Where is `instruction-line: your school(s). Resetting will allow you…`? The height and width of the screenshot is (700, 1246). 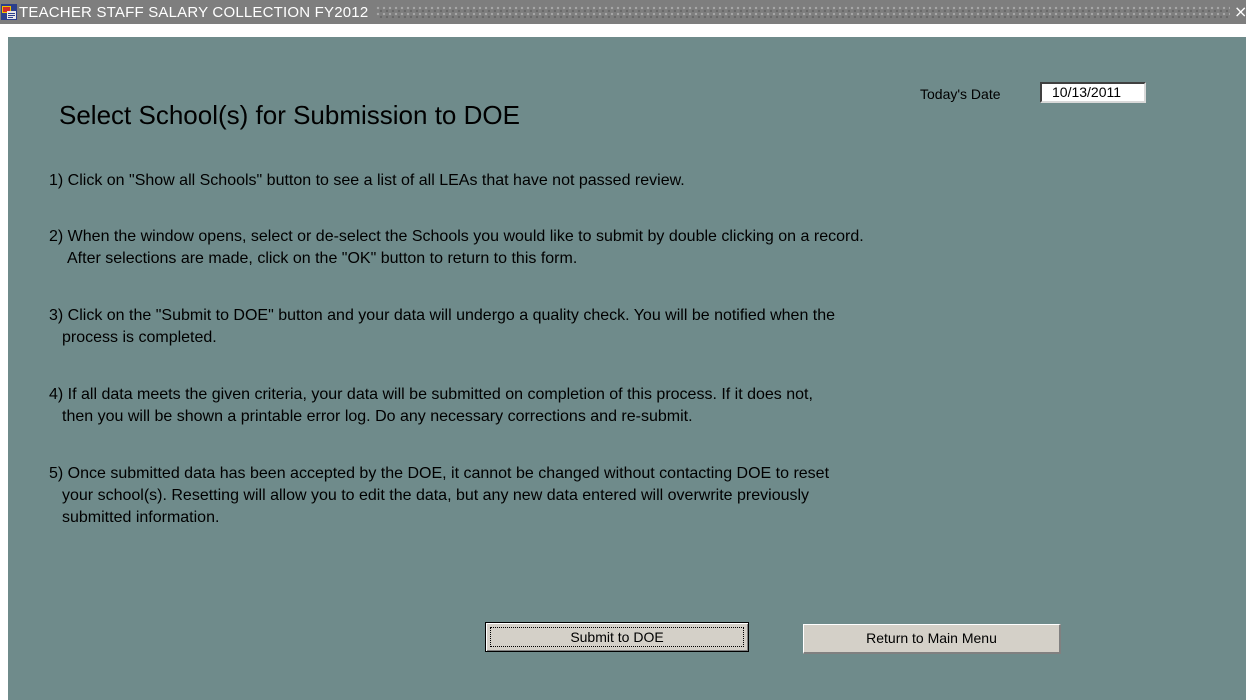
instruction-line: your school(s). Resetting will allow you… is located at coordinates (436, 495).